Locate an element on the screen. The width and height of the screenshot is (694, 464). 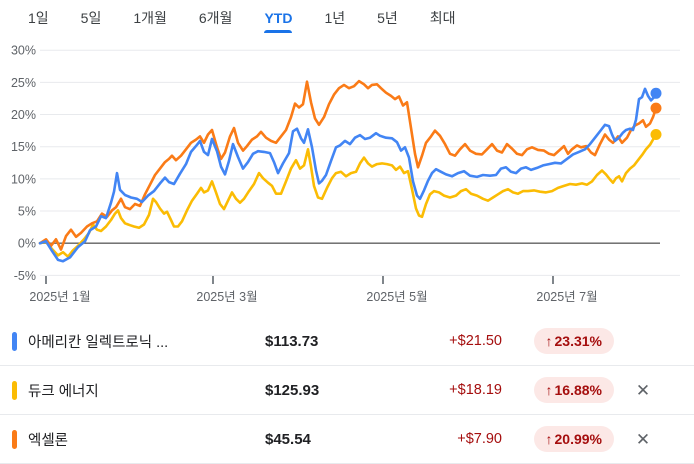
y-axis-label: 10% is located at coordinates (23, 179).